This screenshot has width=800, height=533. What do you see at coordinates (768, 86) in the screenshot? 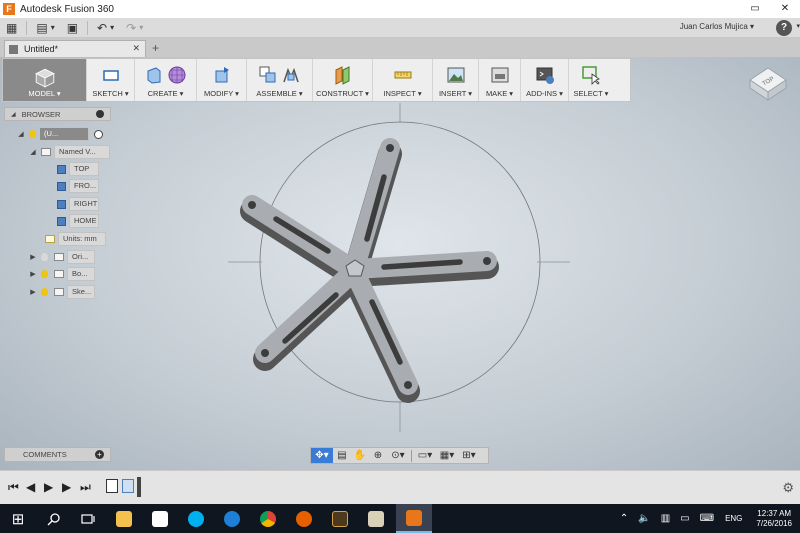
I see `view-cube: TOP` at bounding box center [768, 86].